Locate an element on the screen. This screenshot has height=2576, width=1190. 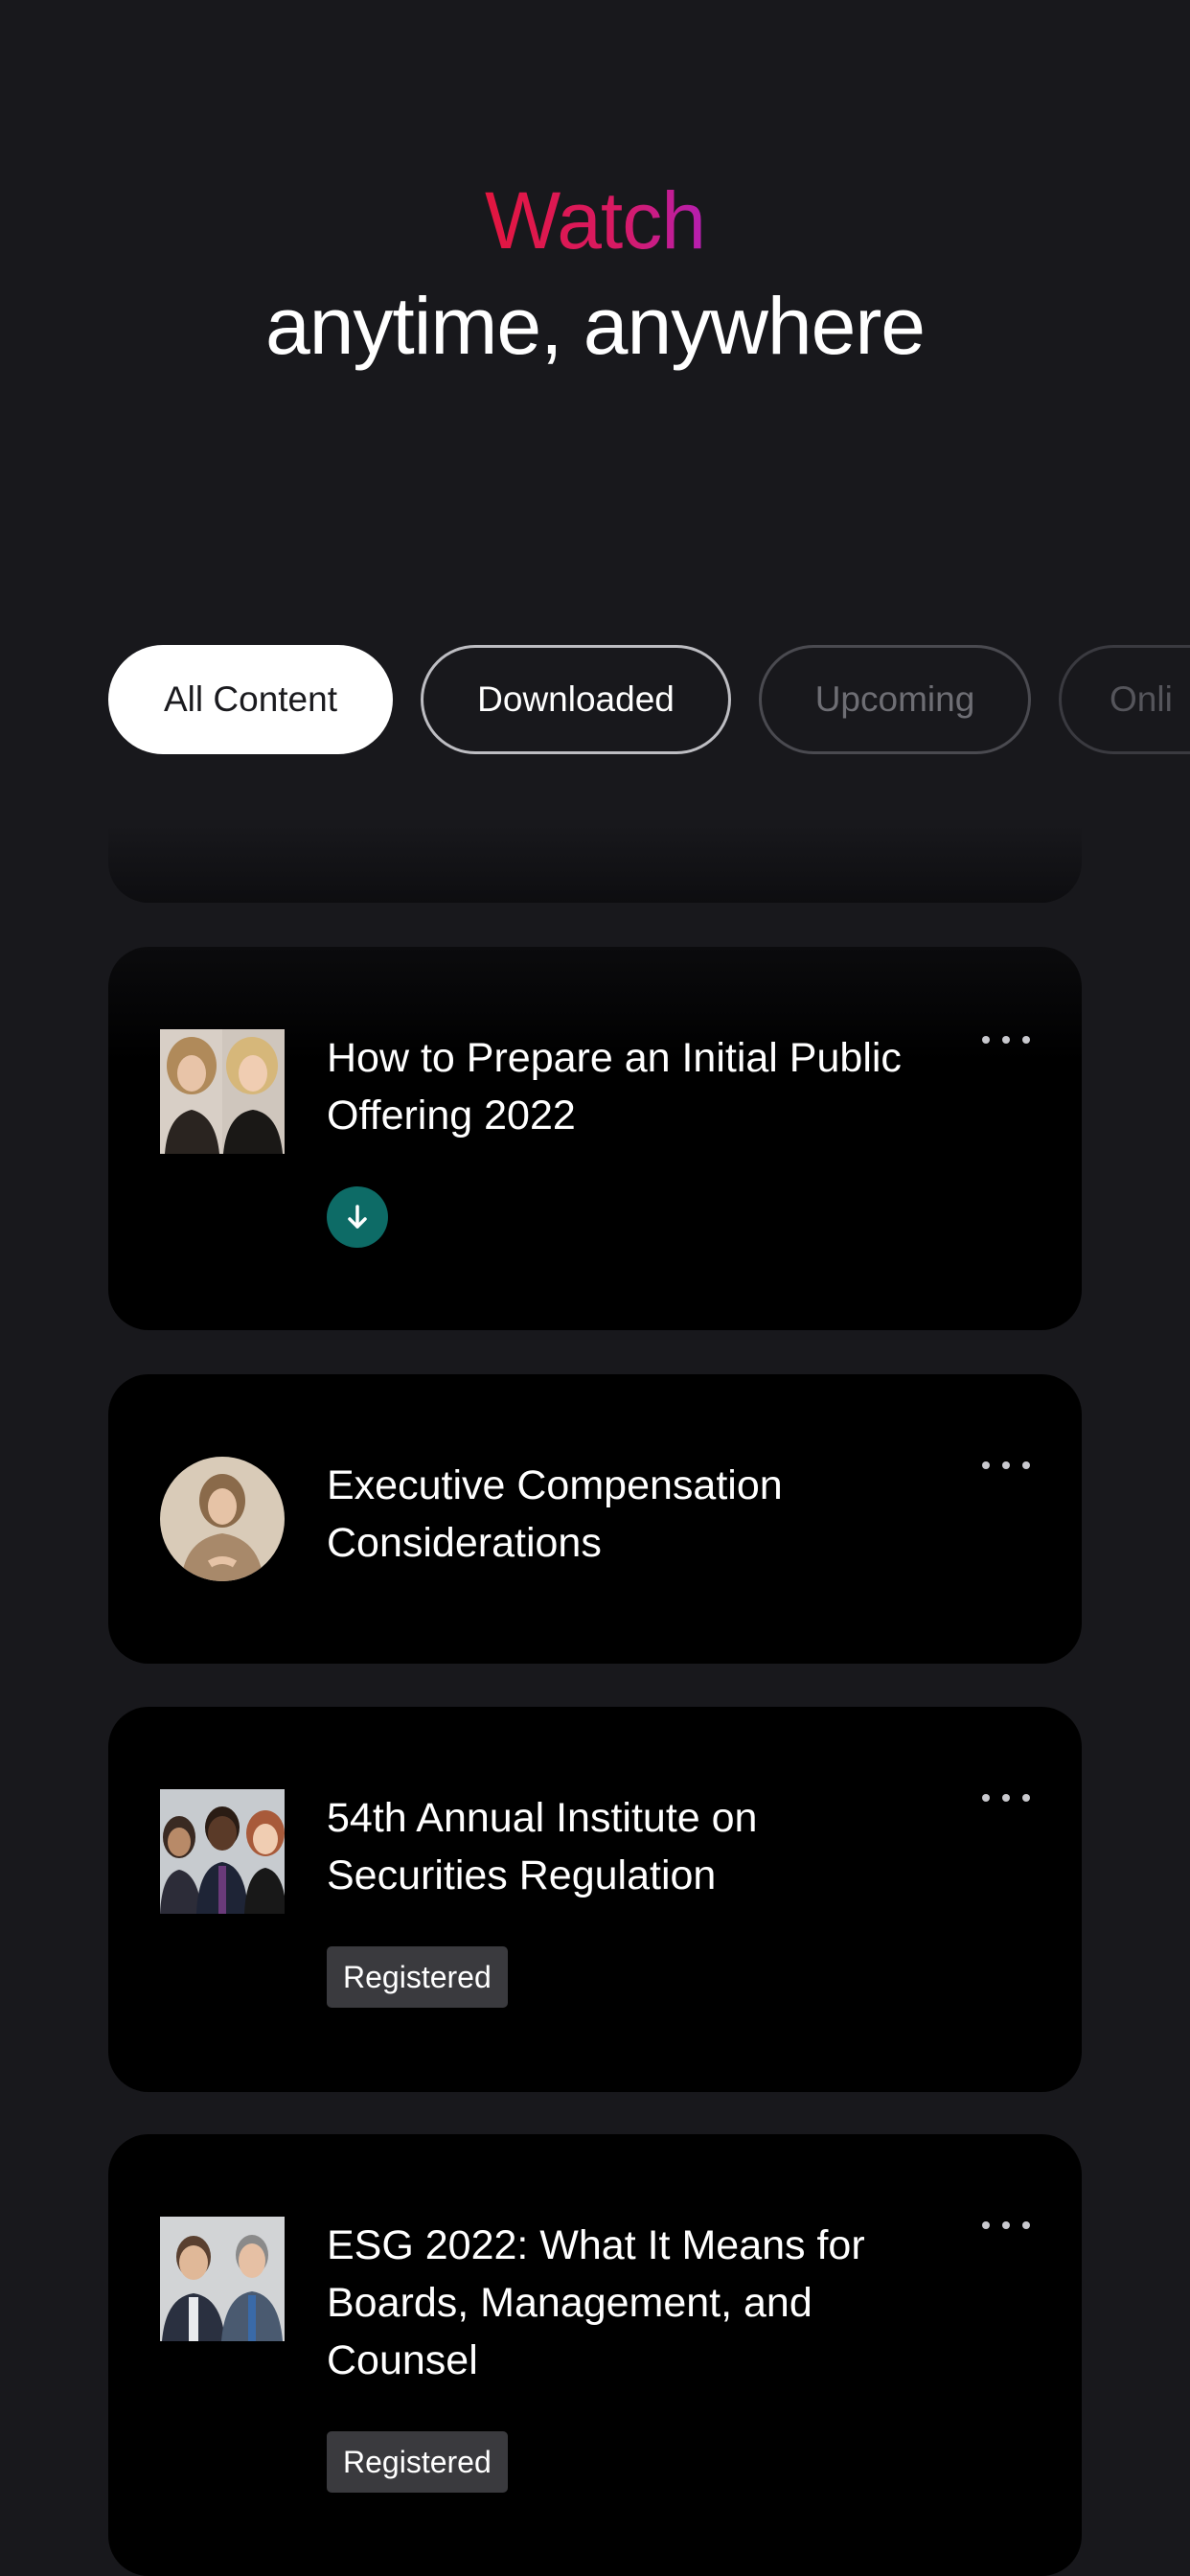
download-icon is located at coordinates (358, 1217).